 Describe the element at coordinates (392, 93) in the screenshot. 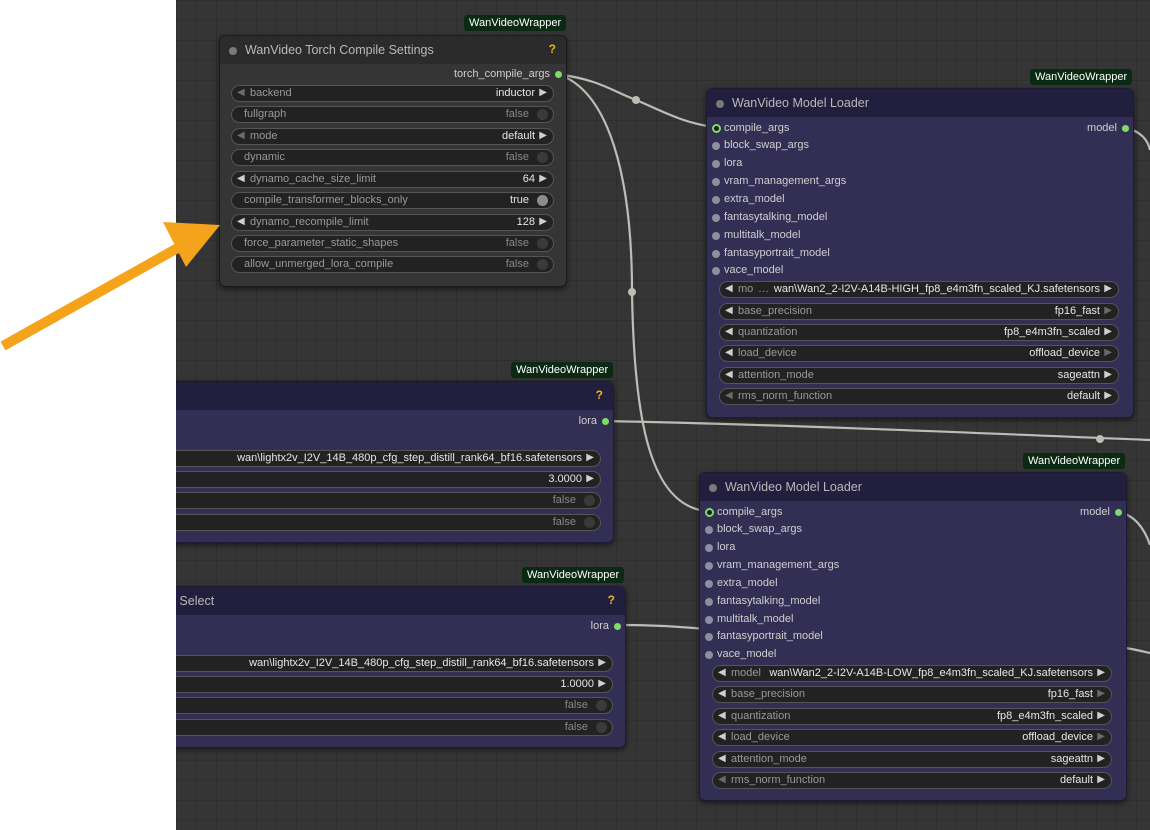

I see `combo-backend: ◀ backend inductor ▶` at that location.